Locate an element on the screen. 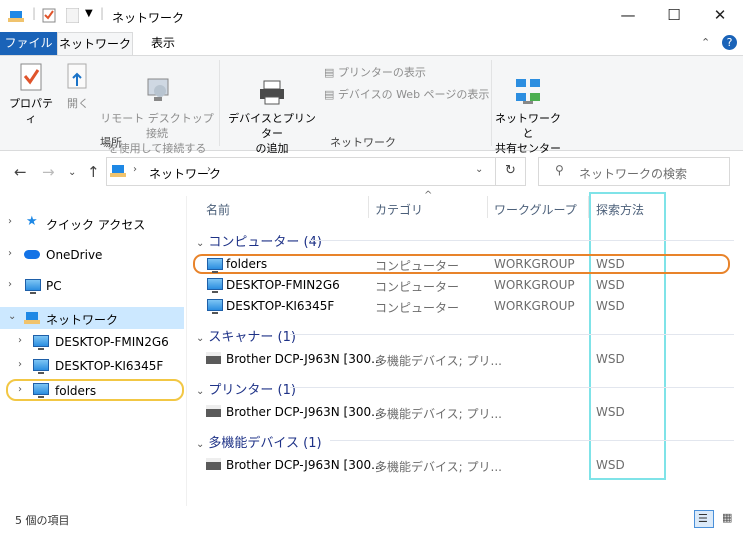 The height and width of the screenshot is (534, 743). properties-qat-icon is located at coordinates (49, 15).